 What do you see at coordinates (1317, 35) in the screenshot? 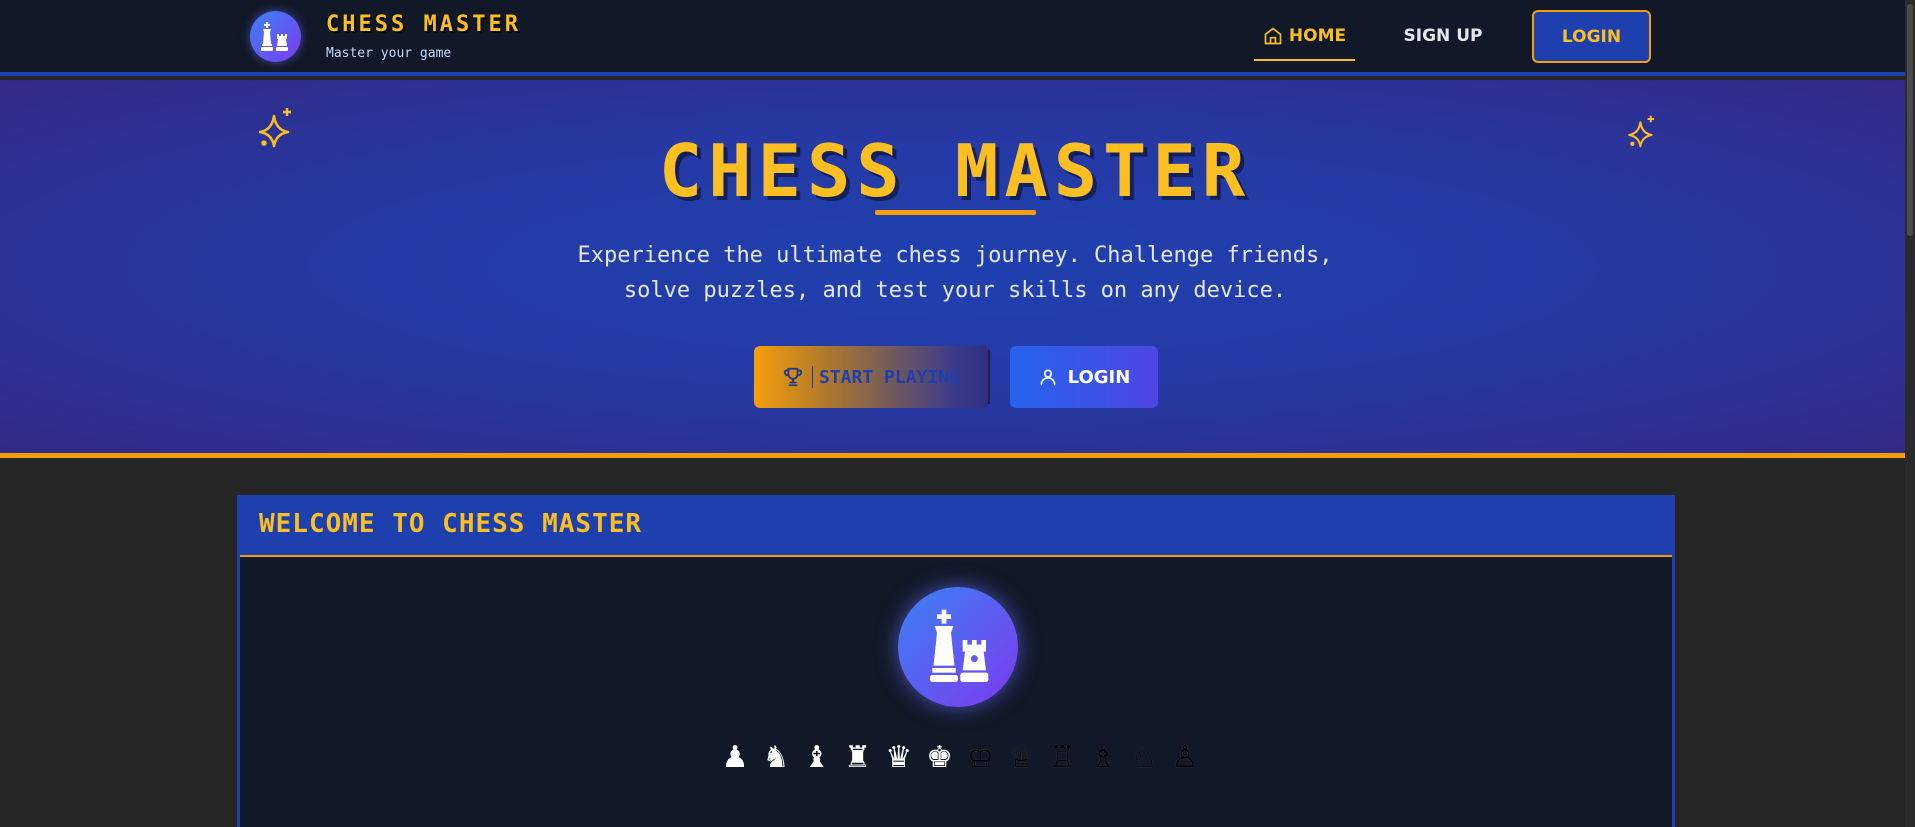
I see `nav-home-label: HOME` at bounding box center [1317, 35].